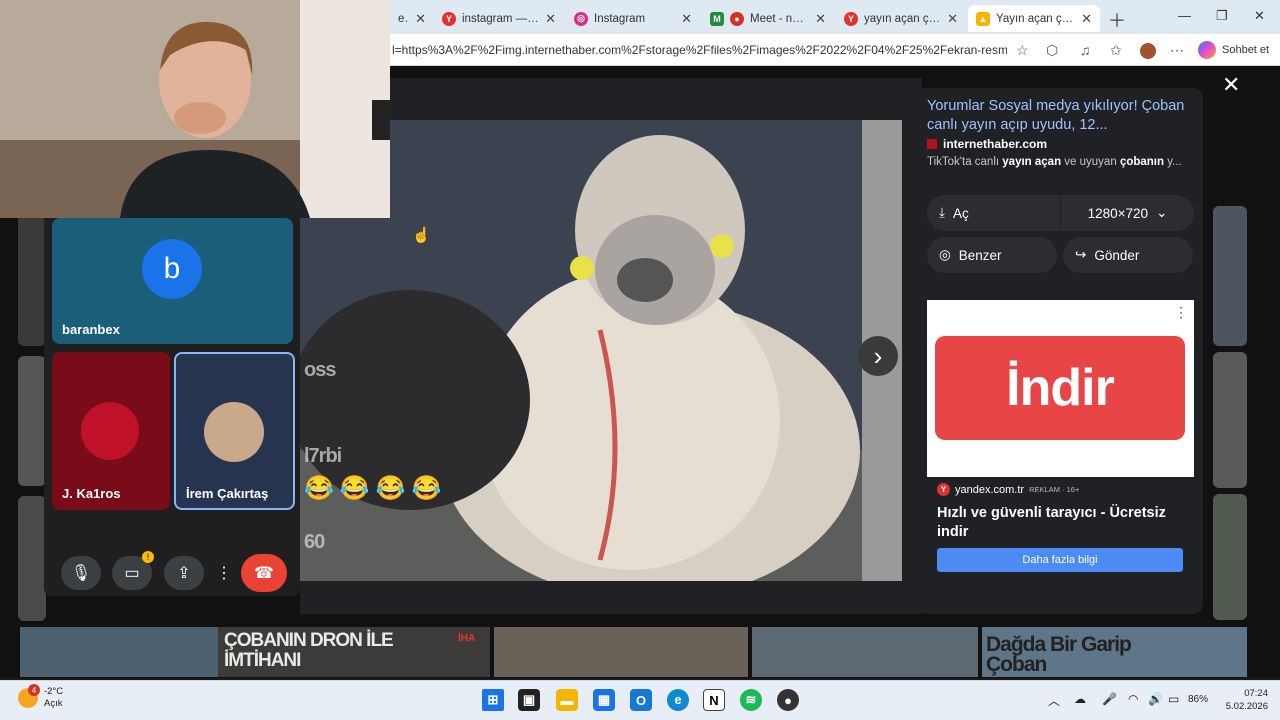 The width and height of the screenshot is (1280, 720). Describe the element at coordinates (960, 213) in the screenshot. I see `open-label: Aç` at that location.